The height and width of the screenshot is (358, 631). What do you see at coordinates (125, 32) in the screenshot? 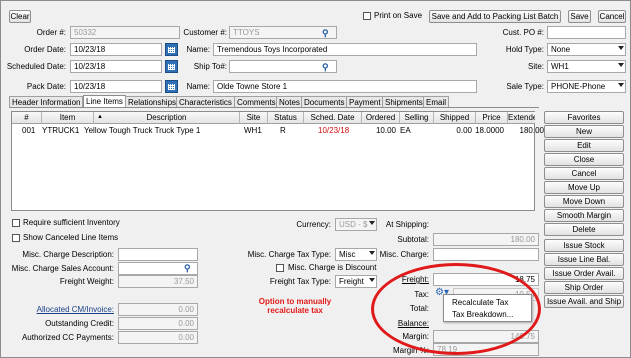
I see `order-number-field: 50332` at bounding box center [125, 32].